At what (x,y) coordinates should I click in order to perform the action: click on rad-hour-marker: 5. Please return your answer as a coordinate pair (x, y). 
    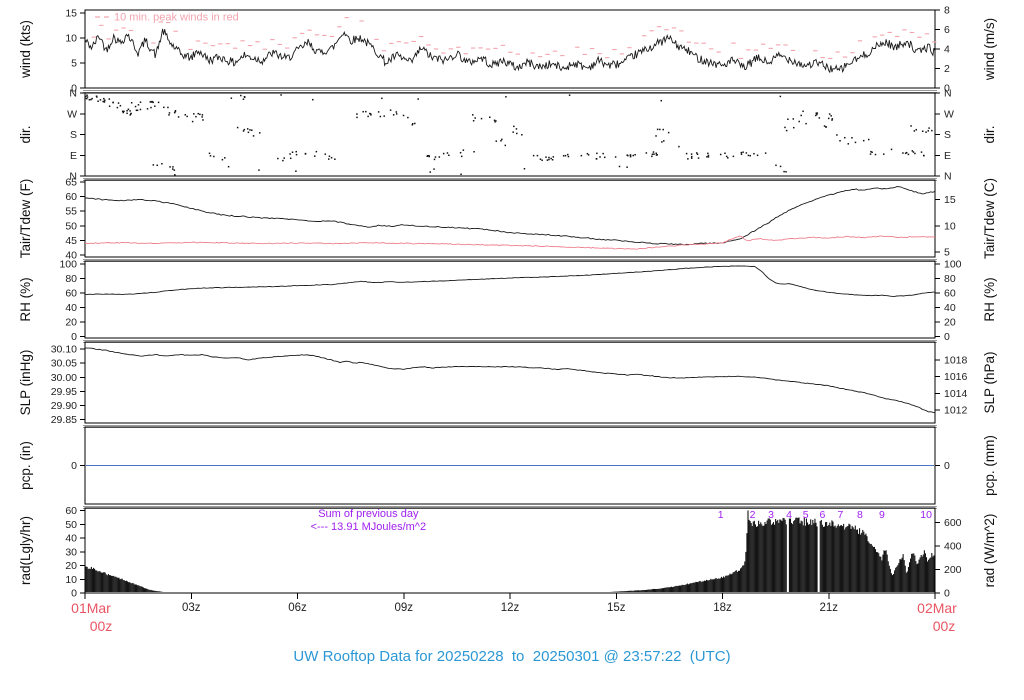
    Looking at the image, I should click on (806, 515).